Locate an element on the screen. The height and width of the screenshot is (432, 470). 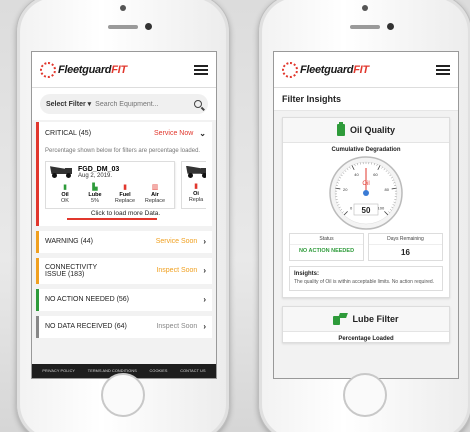
no-data-label: NO DATA RECEIVED (64) is located at coordinates (86, 327).